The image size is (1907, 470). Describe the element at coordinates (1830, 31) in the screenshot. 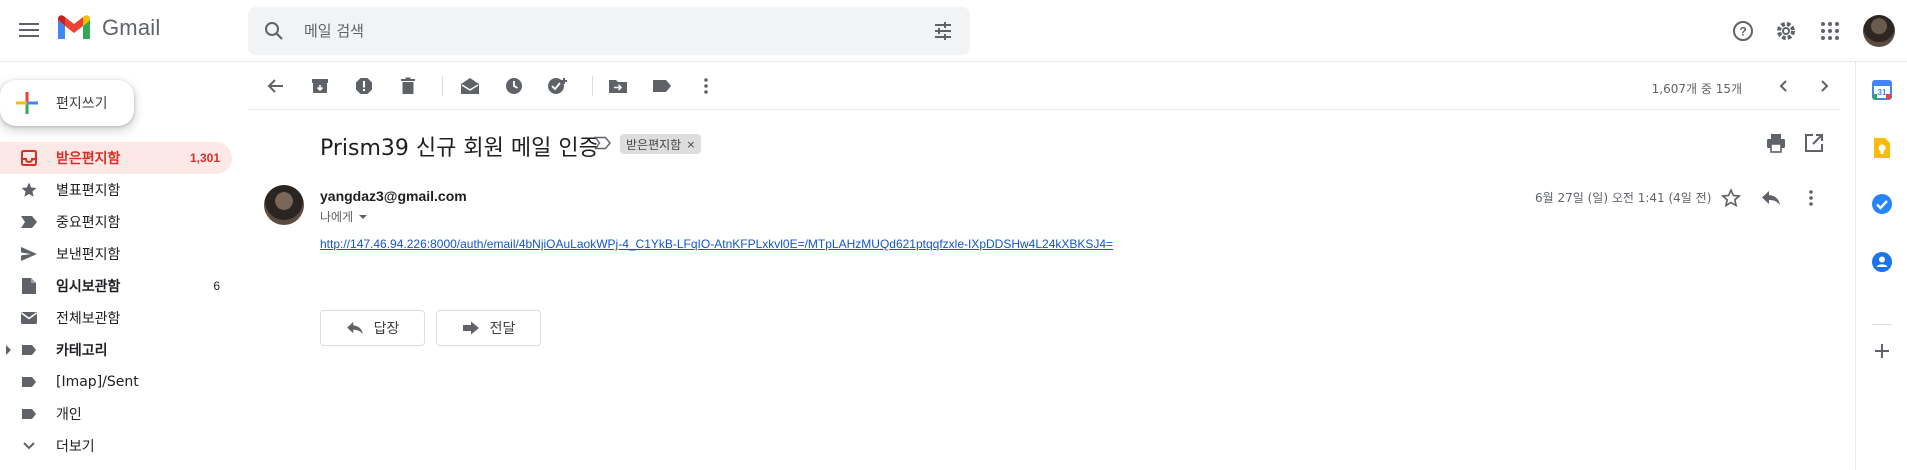

I see `apps-grid-icon` at that location.